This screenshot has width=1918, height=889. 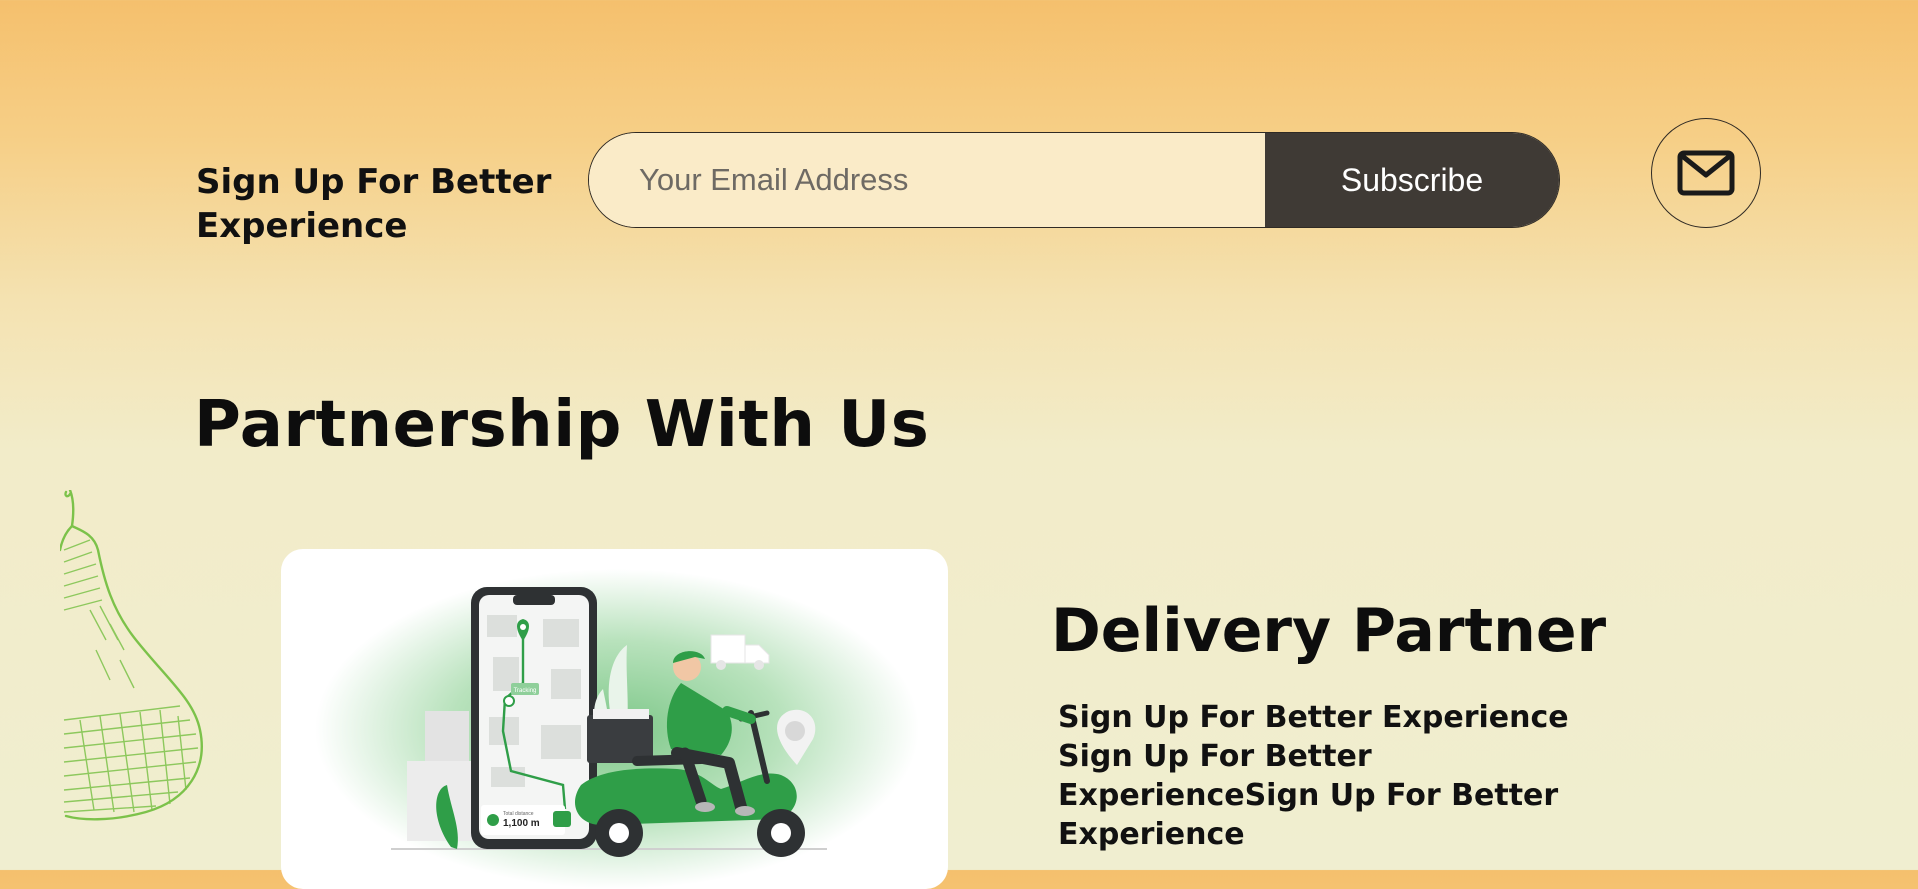 I want to click on signup-title: Sign Up For Better Experience, so click(x=374, y=204).